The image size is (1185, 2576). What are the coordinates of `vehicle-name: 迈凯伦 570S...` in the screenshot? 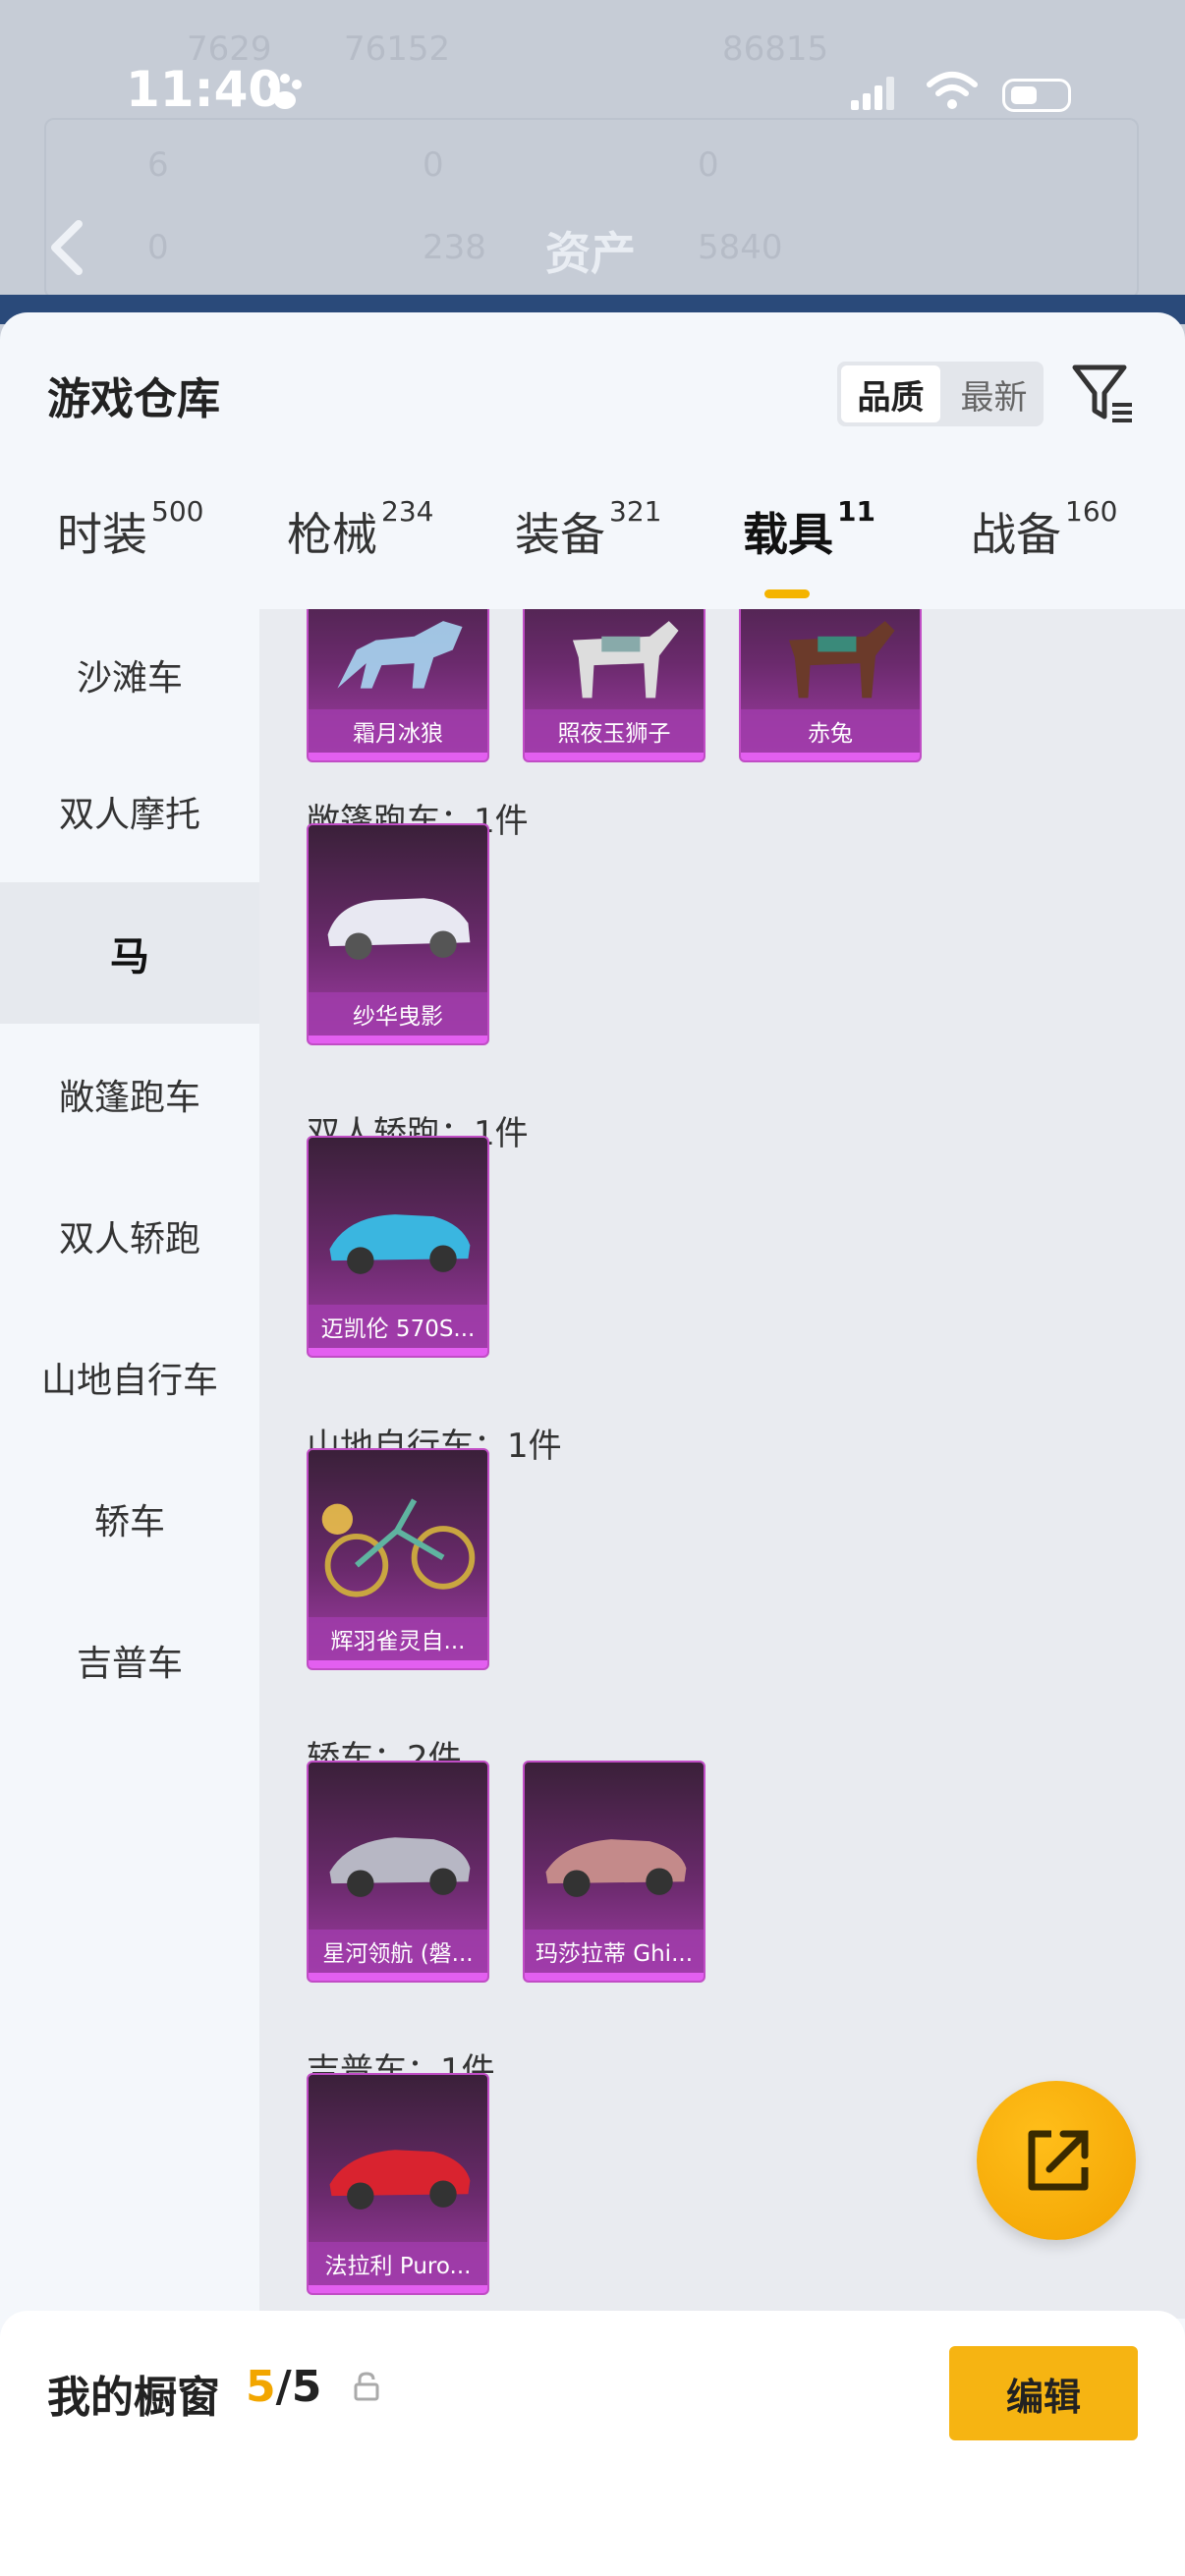 It's located at (398, 1326).